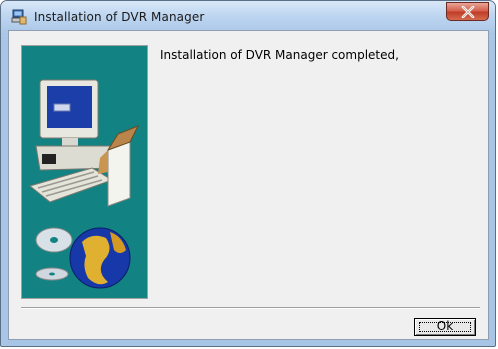 This screenshot has width=498, height=349. What do you see at coordinates (279, 55) in the screenshot?
I see `completion-message: Installation of DVR Manager completed,` at bounding box center [279, 55].